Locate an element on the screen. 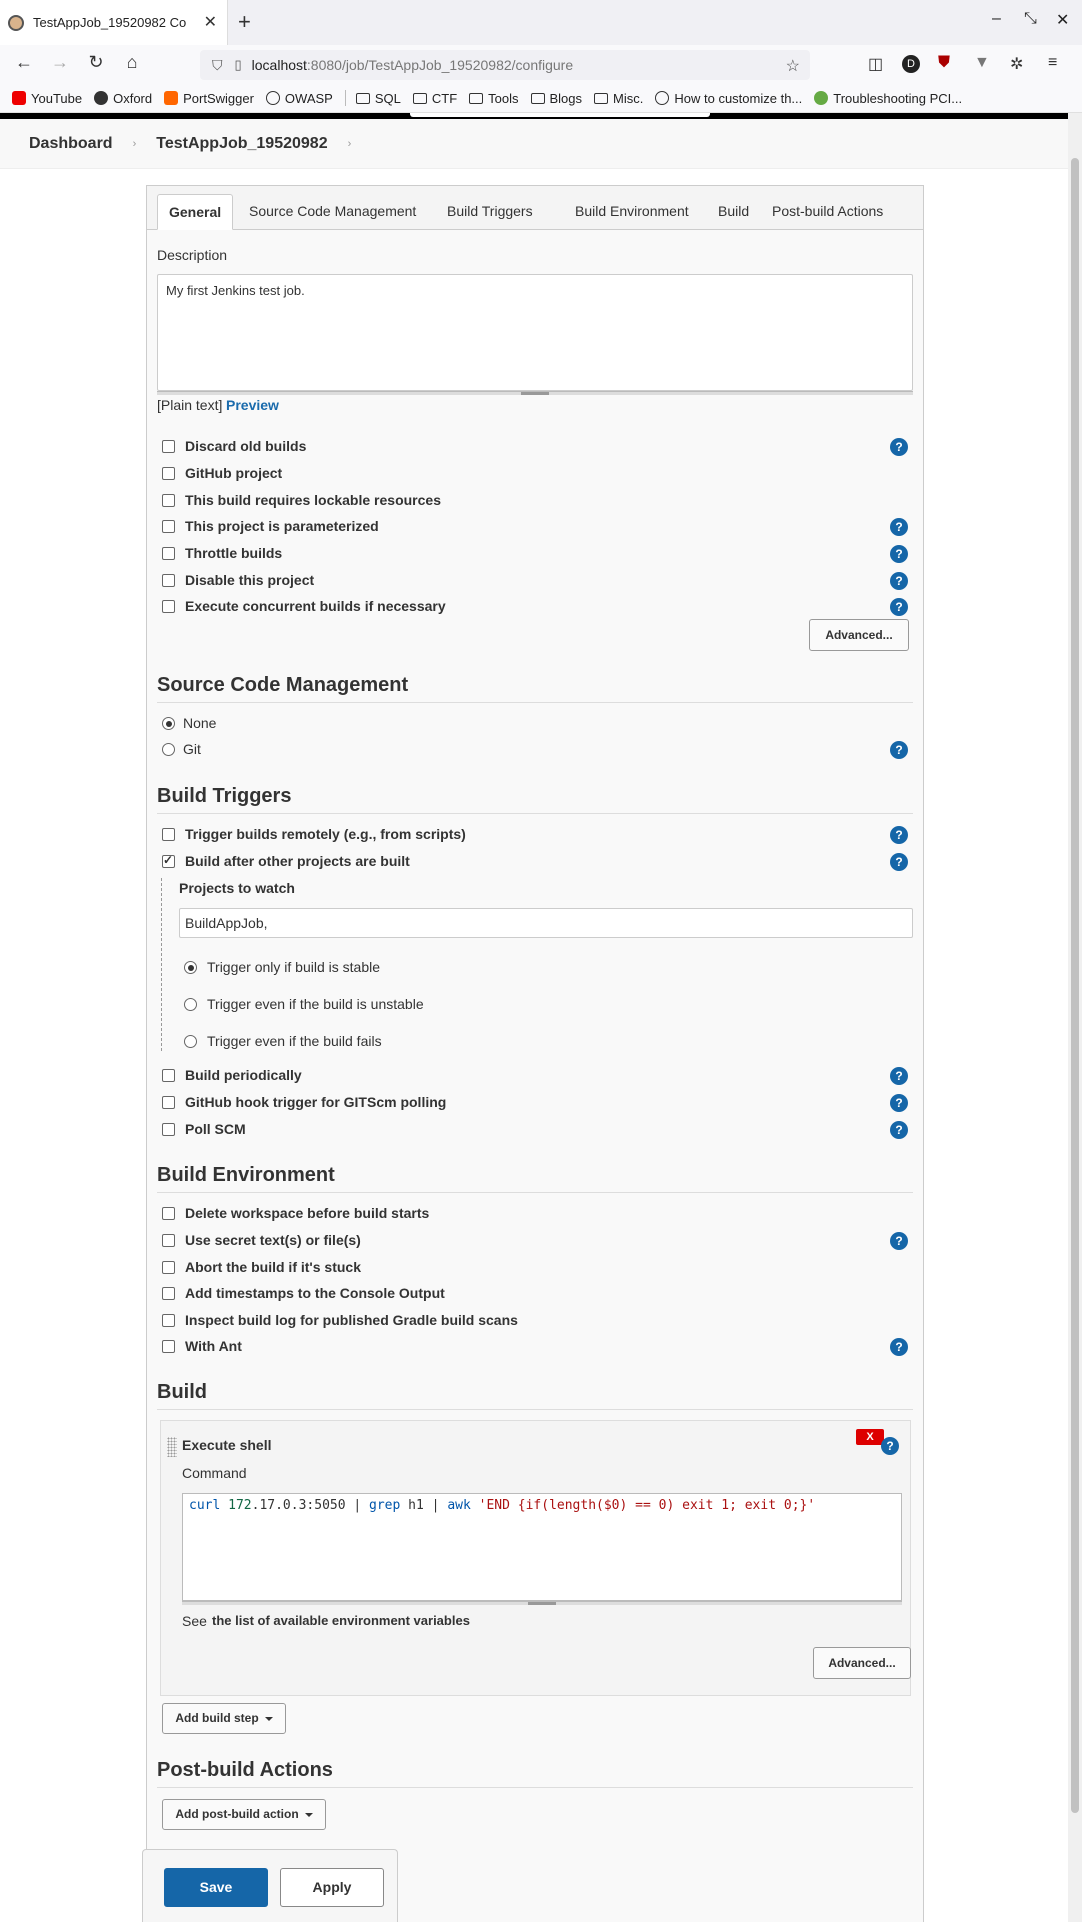 This screenshot has width=1082, height=1922. bookmark-oxford: Oxford is located at coordinates (123, 98).